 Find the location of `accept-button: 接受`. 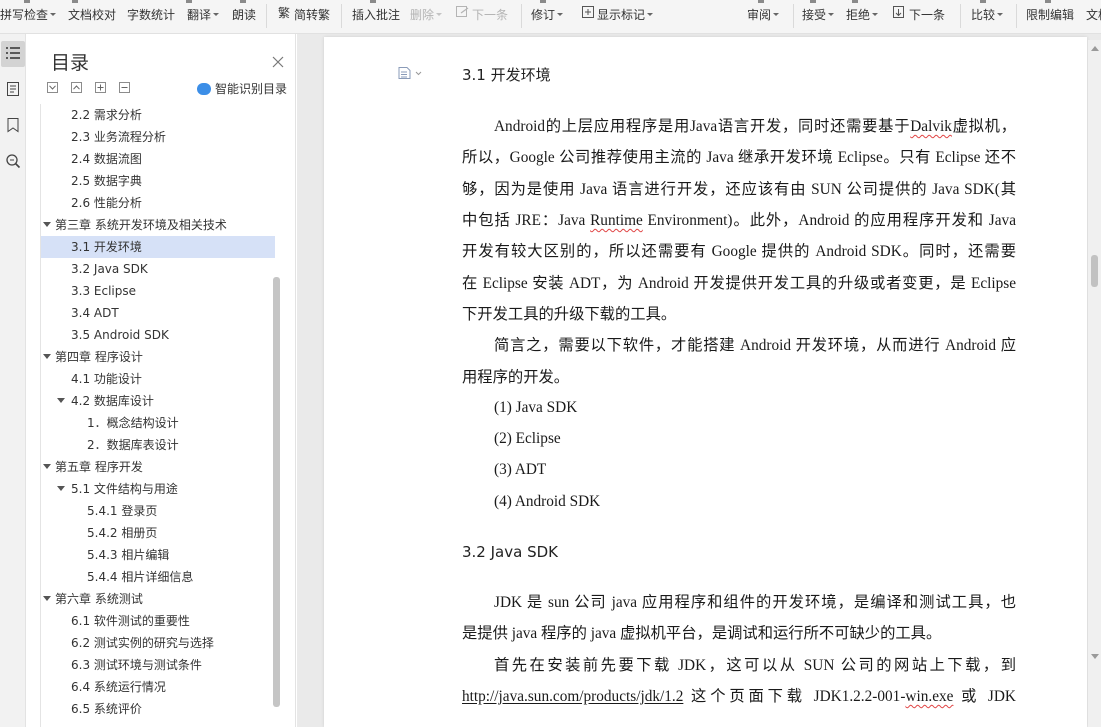

accept-button: 接受 is located at coordinates (818, 15).